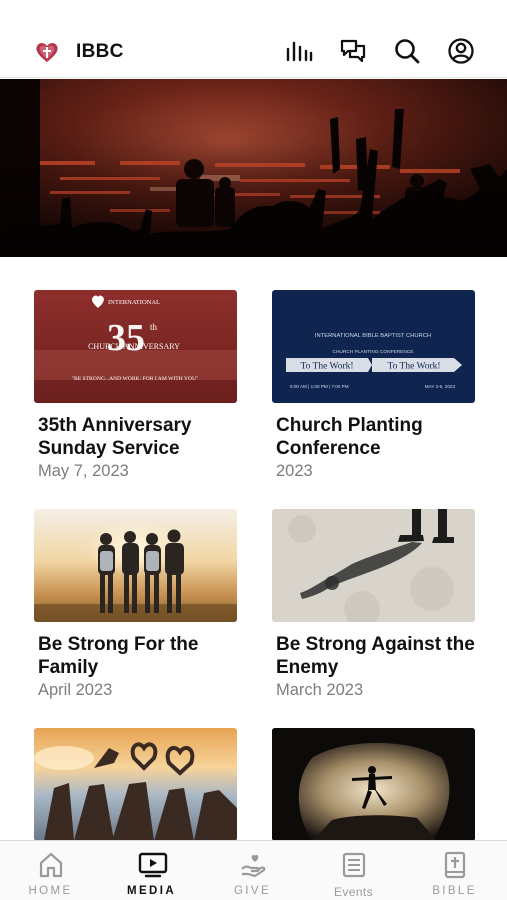 The width and height of the screenshot is (507, 900). I want to click on thumb-logo-text: INTERNATIONAL, so click(134, 302).